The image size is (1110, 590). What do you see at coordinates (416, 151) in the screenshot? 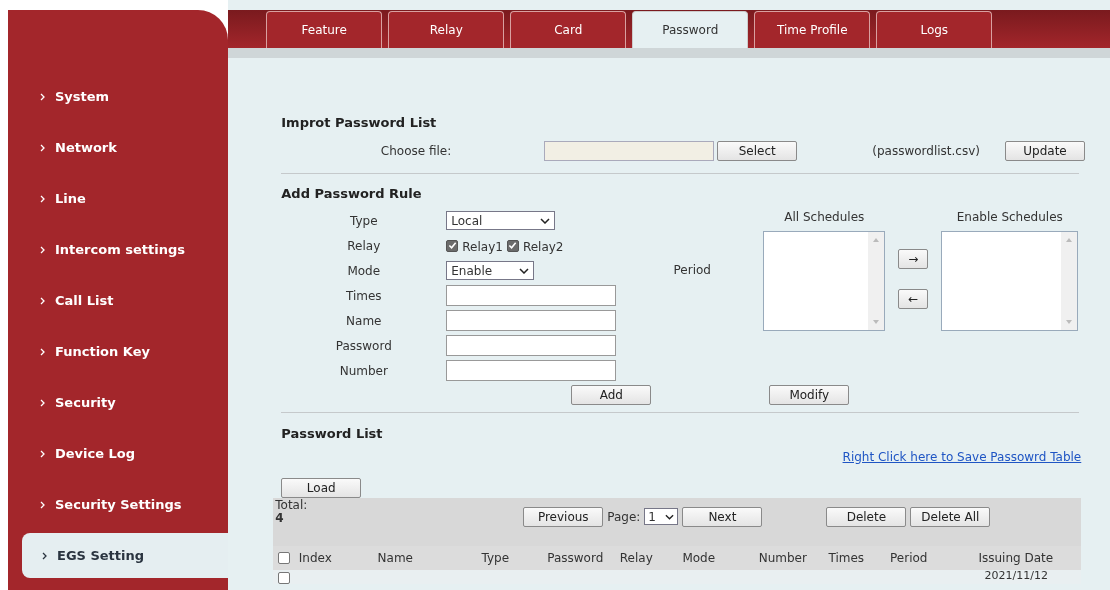
I see `field-label: Choose file:` at bounding box center [416, 151].